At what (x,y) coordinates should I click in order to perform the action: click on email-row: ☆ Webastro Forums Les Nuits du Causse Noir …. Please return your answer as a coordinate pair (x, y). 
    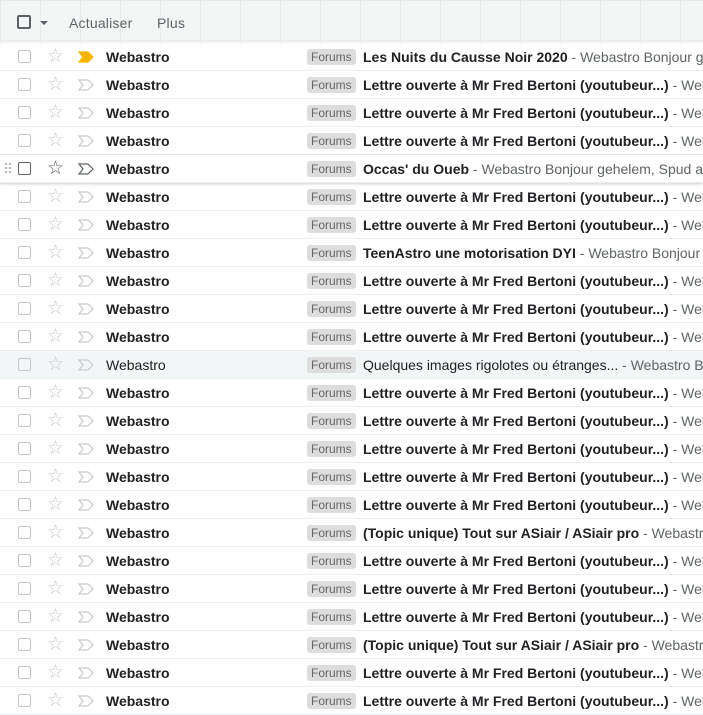
    Looking at the image, I should click on (351, 57).